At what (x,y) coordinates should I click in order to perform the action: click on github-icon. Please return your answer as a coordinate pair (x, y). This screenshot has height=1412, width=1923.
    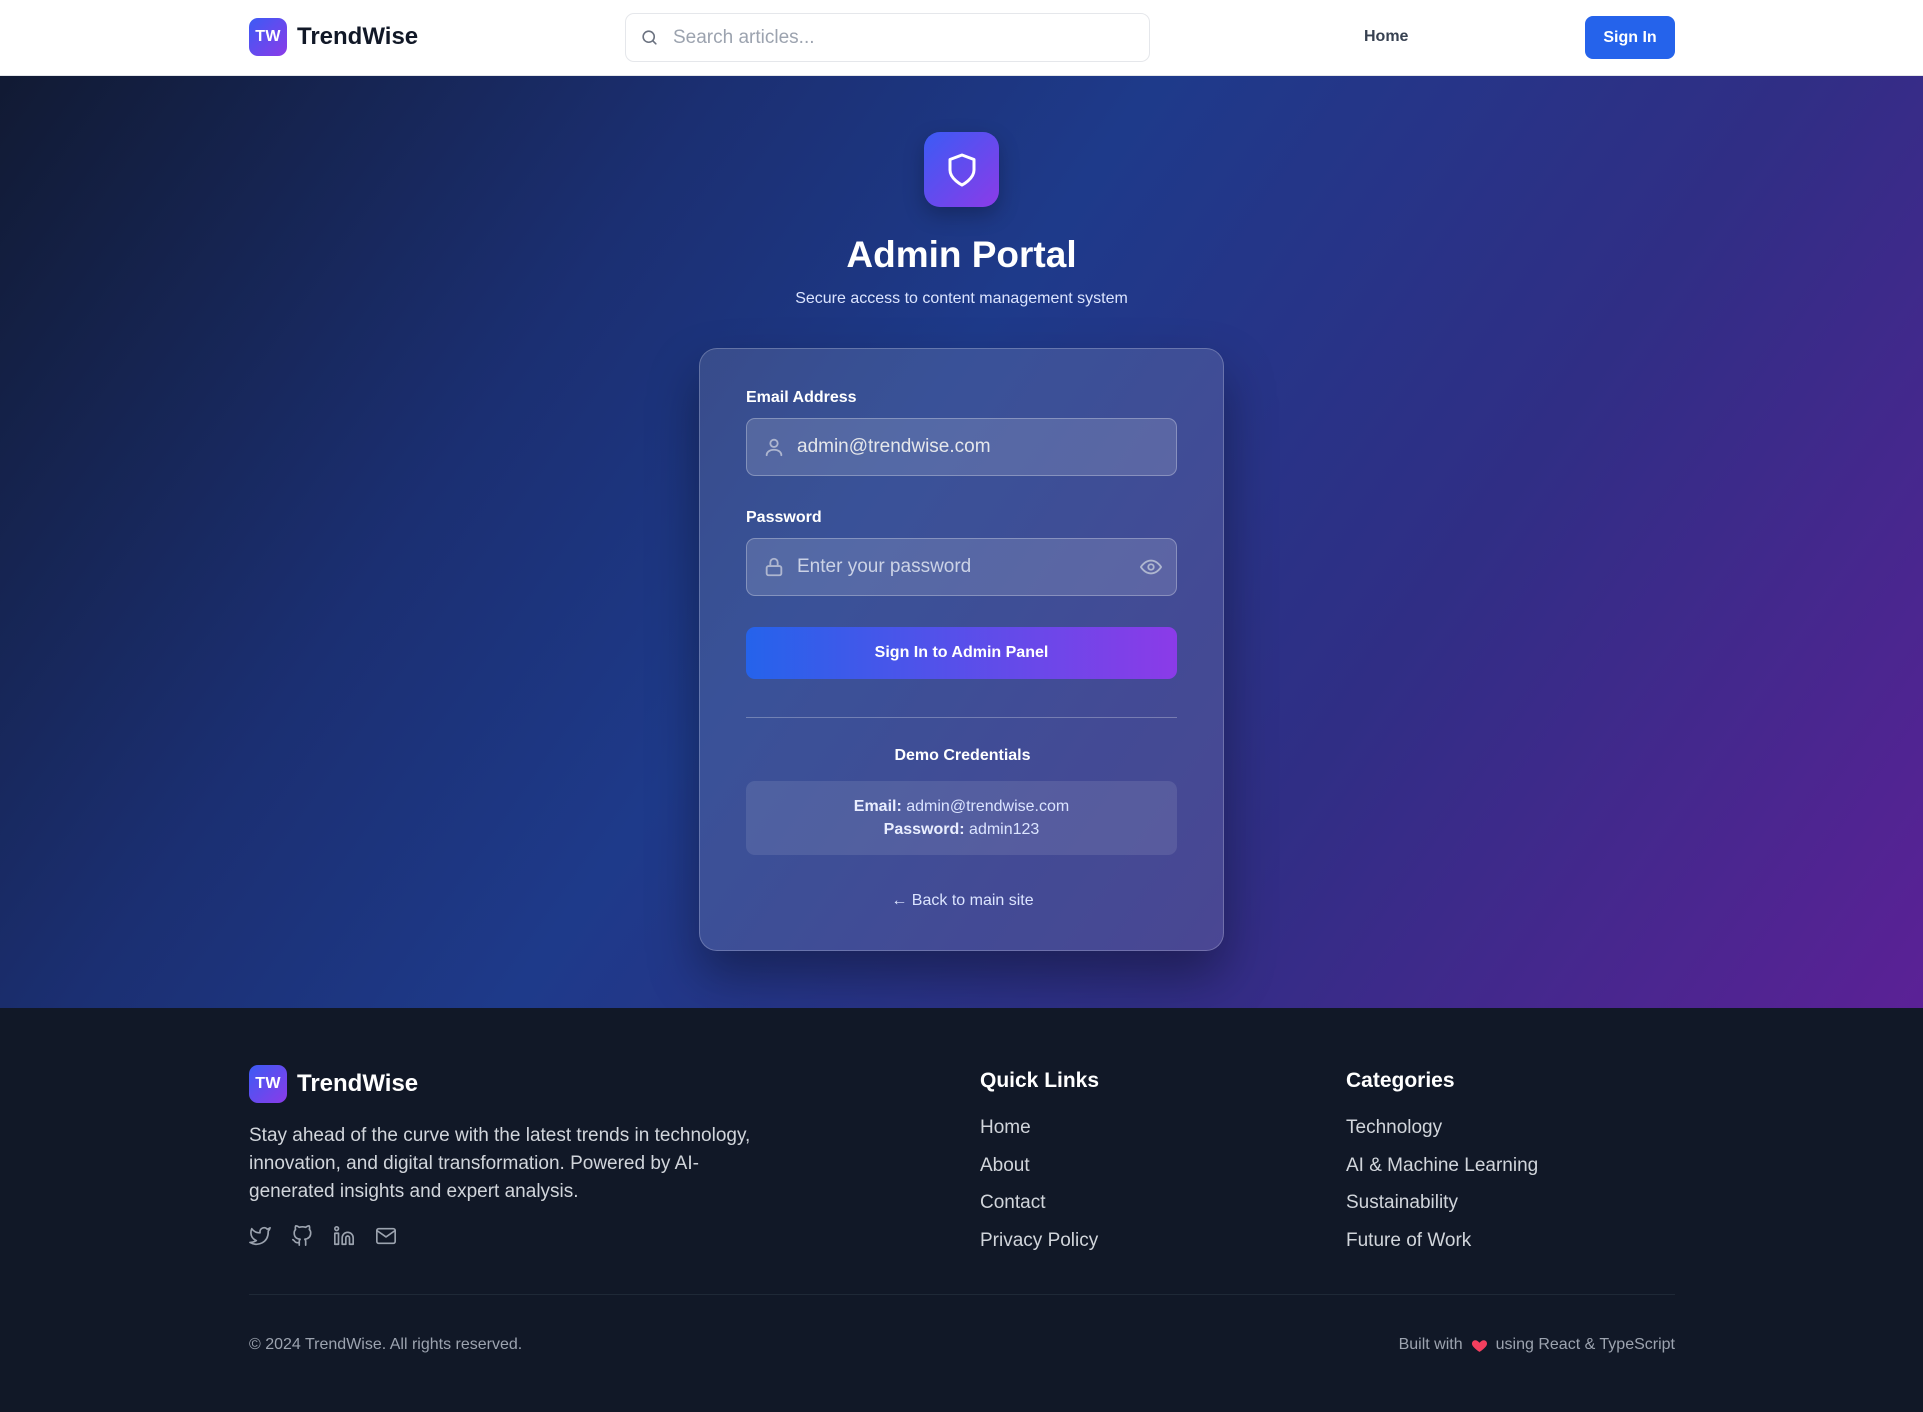
    Looking at the image, I should click on (302, 1236).